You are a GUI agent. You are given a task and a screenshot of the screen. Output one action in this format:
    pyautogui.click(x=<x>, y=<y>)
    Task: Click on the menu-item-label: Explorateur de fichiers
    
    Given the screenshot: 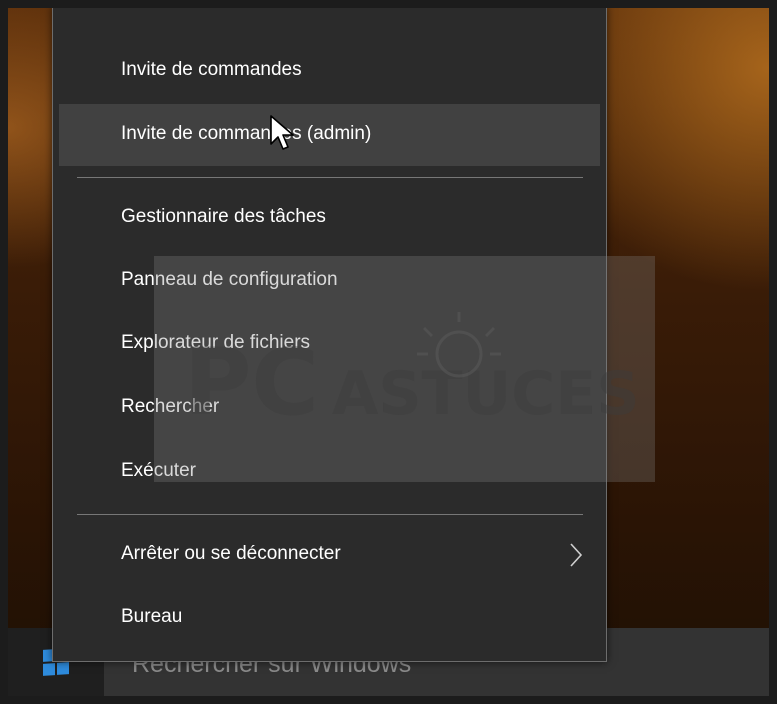 What is the action you would take?
    pyautogui.click(x=216, y=342)
    